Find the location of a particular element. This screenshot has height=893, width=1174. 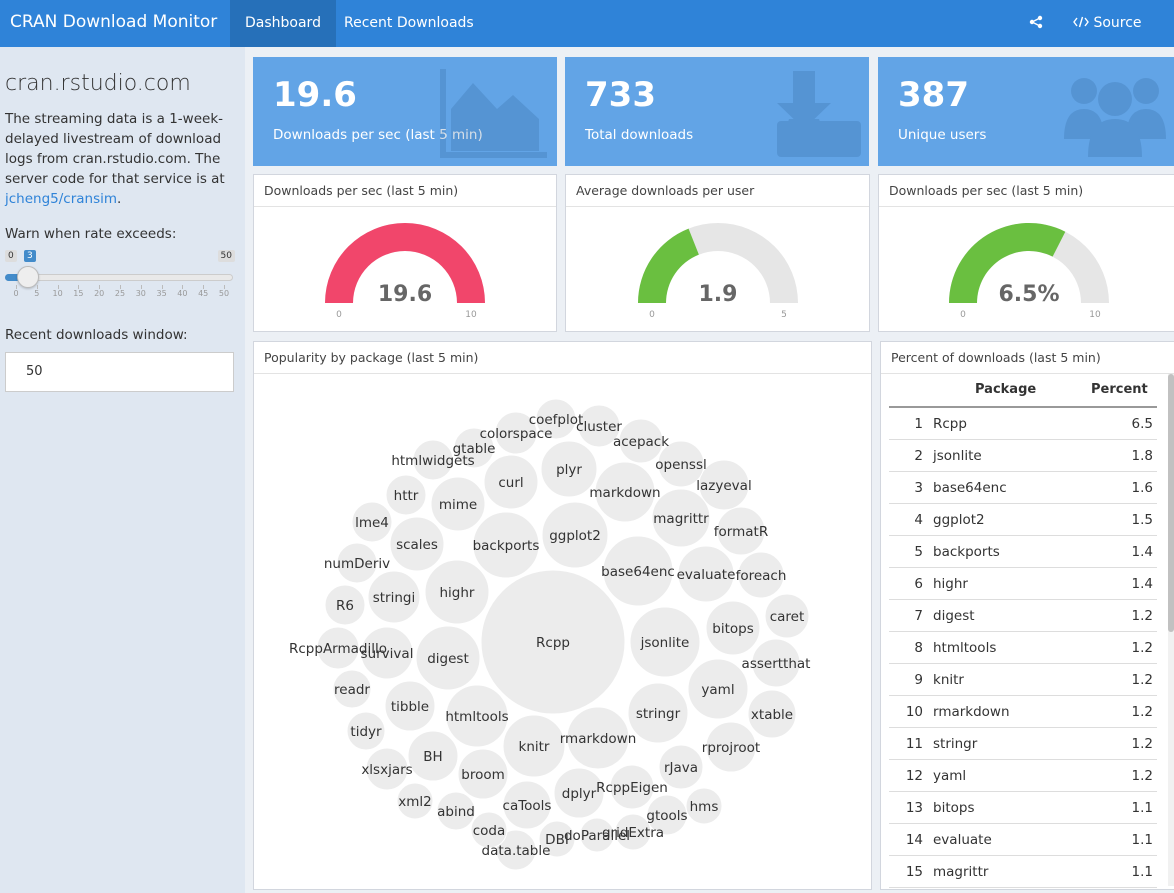

share-icon is located at coordinates (1036, 22).